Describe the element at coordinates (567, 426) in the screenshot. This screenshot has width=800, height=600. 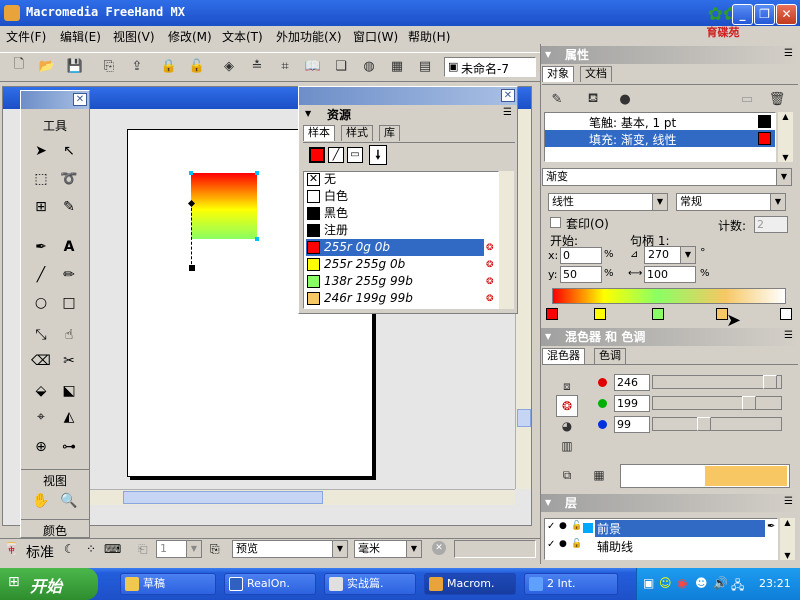
I see `hls-mode-icon: ◕` at that location.